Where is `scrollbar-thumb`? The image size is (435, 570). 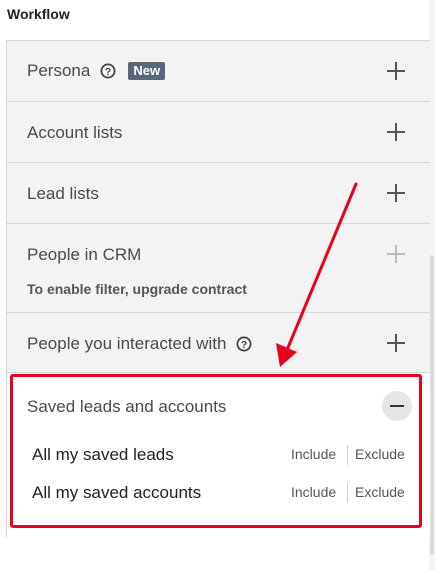
scrollbar-thumb is located at coordinates (432, 405).